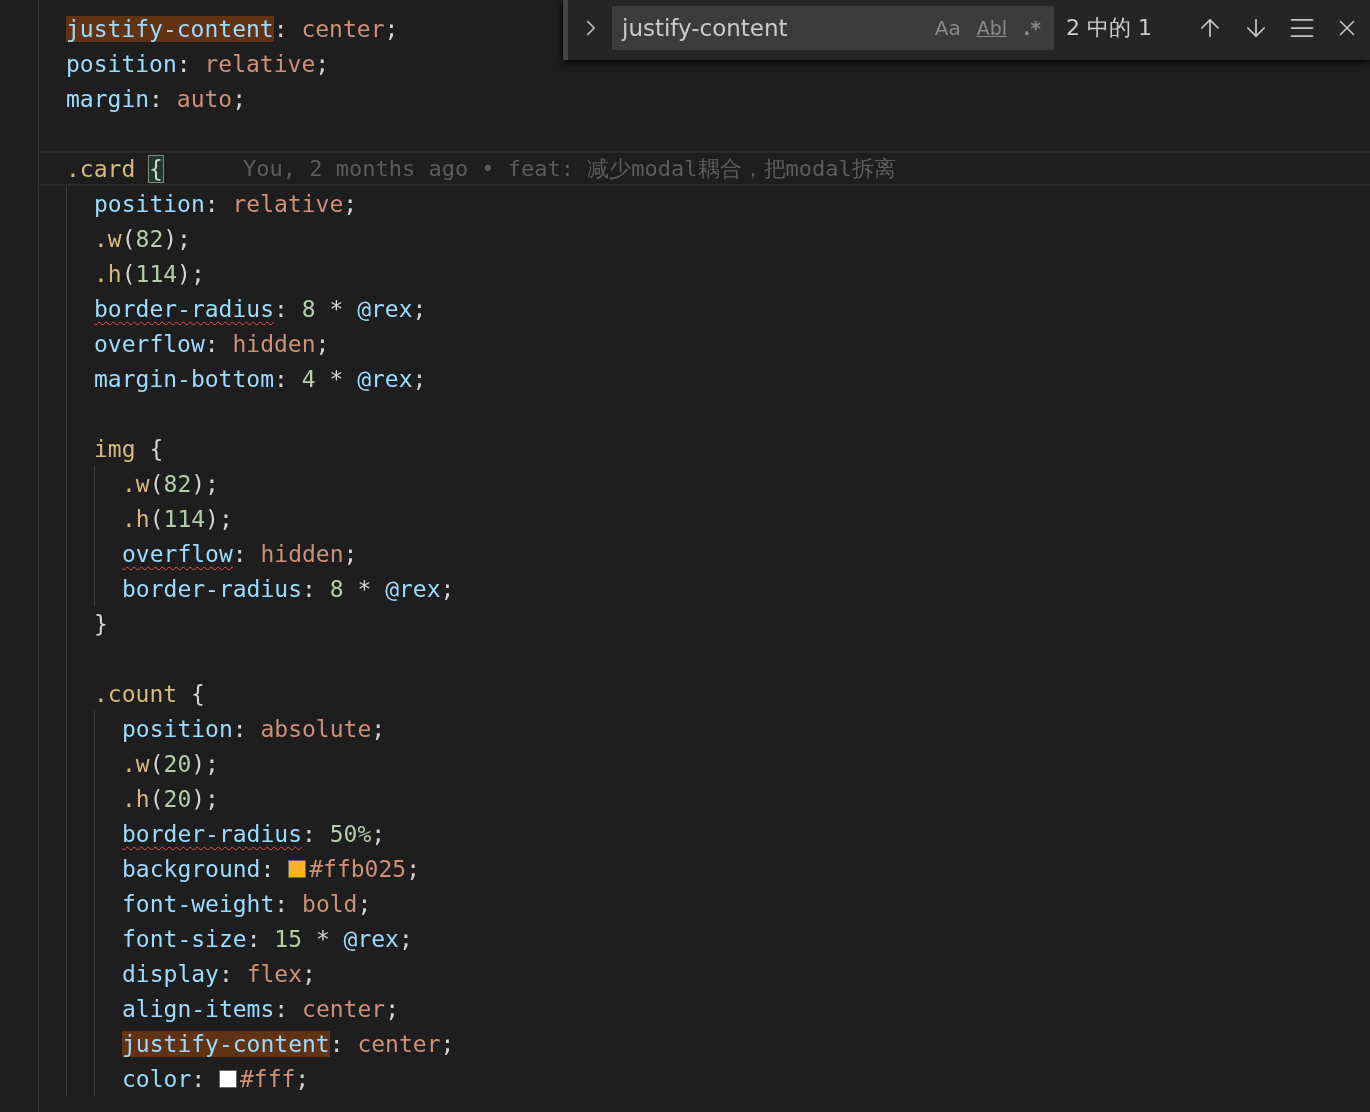  What do you see at coordinates (219, 974) in the screenshot?
I see `code-line: display: flex;` at bounding box center [219, 974].